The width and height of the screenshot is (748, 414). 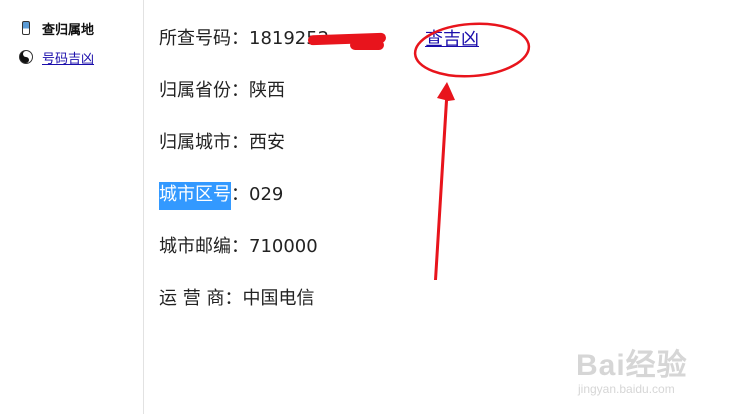 I want to click on result-row-phone: 所查号码：1819252, so click(x=244, y=39).